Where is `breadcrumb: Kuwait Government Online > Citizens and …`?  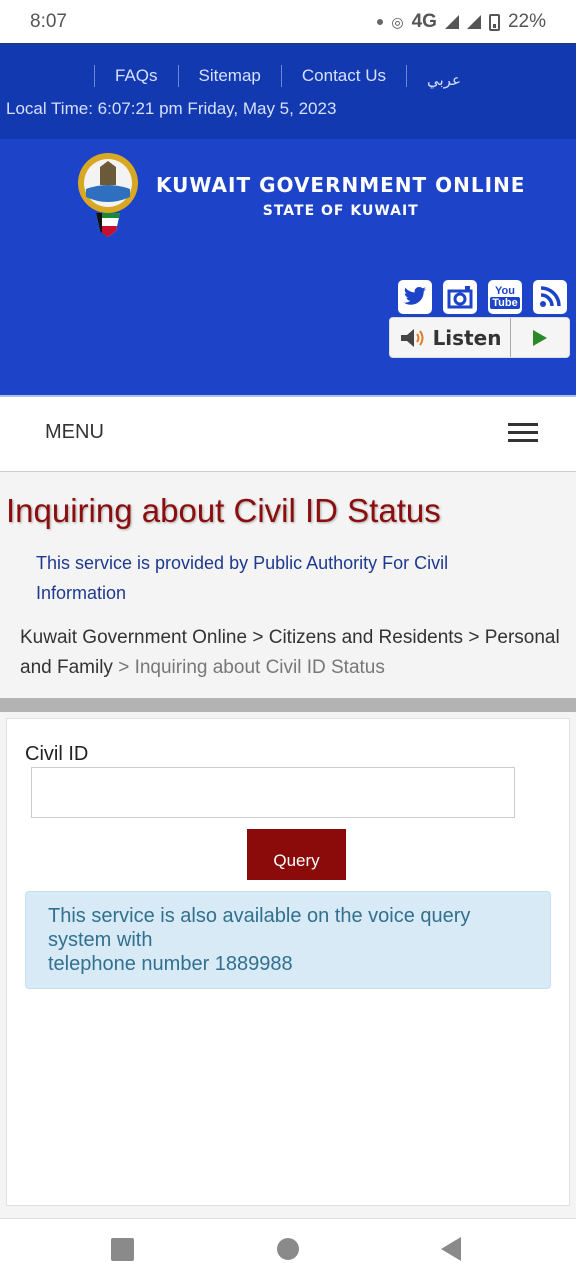 breadcrumb: Kuwait Government Online > Citizens and … is located at coordinates (290, 653).